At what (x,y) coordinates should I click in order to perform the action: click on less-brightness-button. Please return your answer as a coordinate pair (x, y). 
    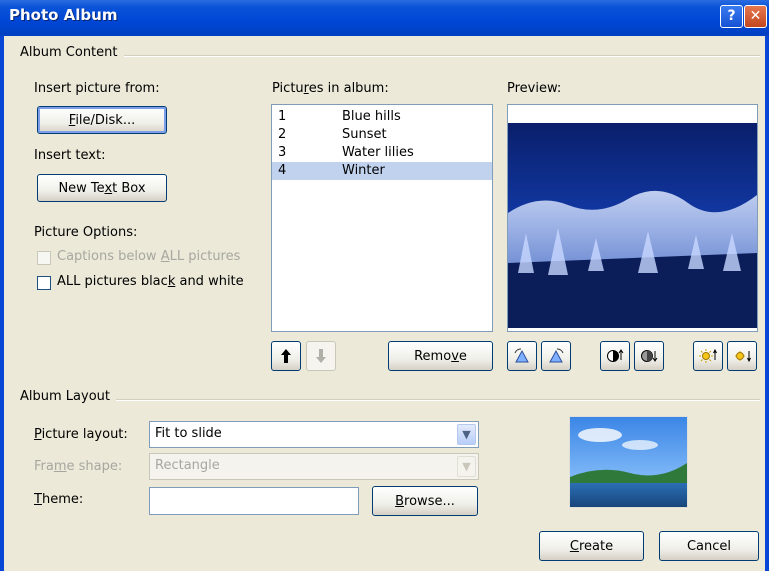
    Looking at the image, I should click on (742, 356).